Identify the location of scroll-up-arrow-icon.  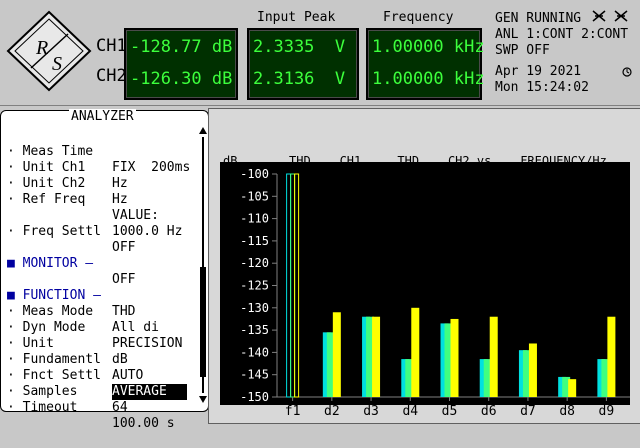
(203, 130).